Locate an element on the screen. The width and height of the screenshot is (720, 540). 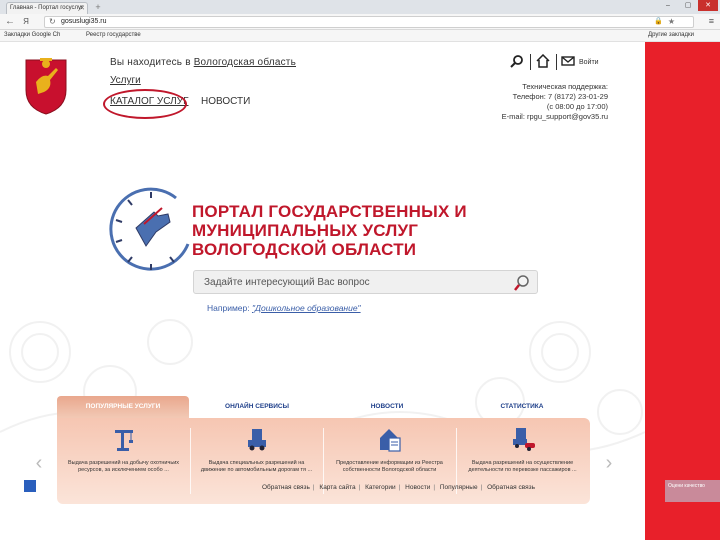
portal-clock-logo-icon is located at coordinates (149, 229).